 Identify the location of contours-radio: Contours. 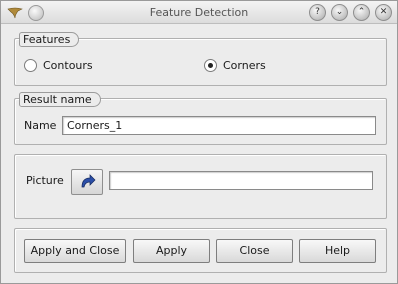
(58, 65).